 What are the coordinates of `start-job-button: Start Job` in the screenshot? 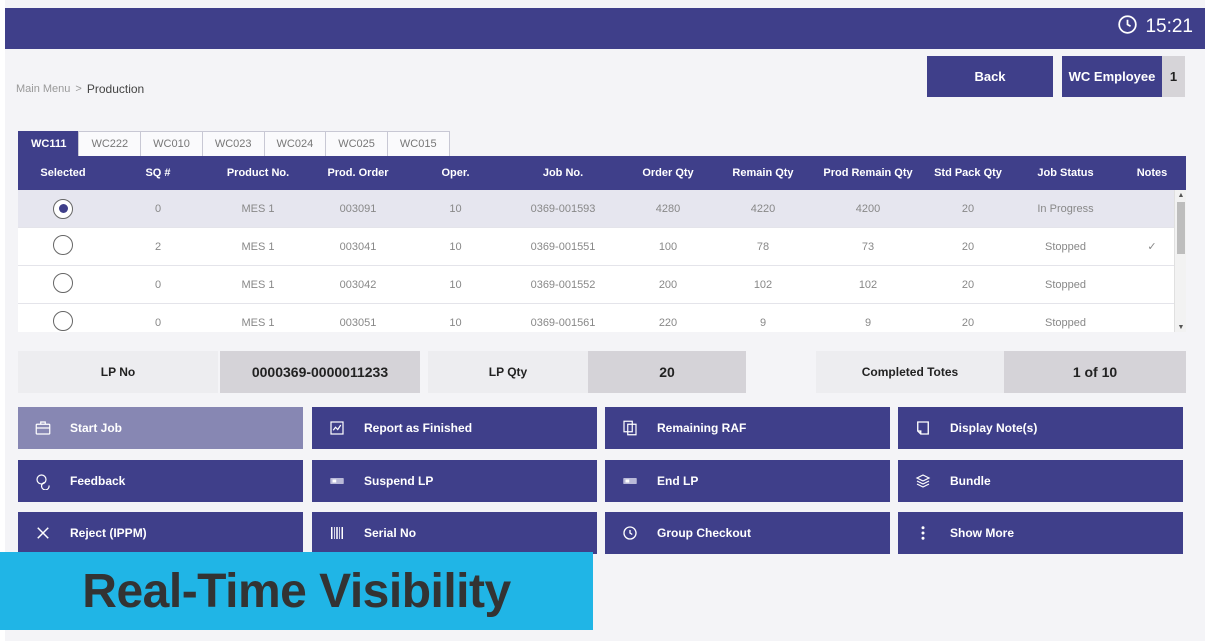 It's located at (160, 428).